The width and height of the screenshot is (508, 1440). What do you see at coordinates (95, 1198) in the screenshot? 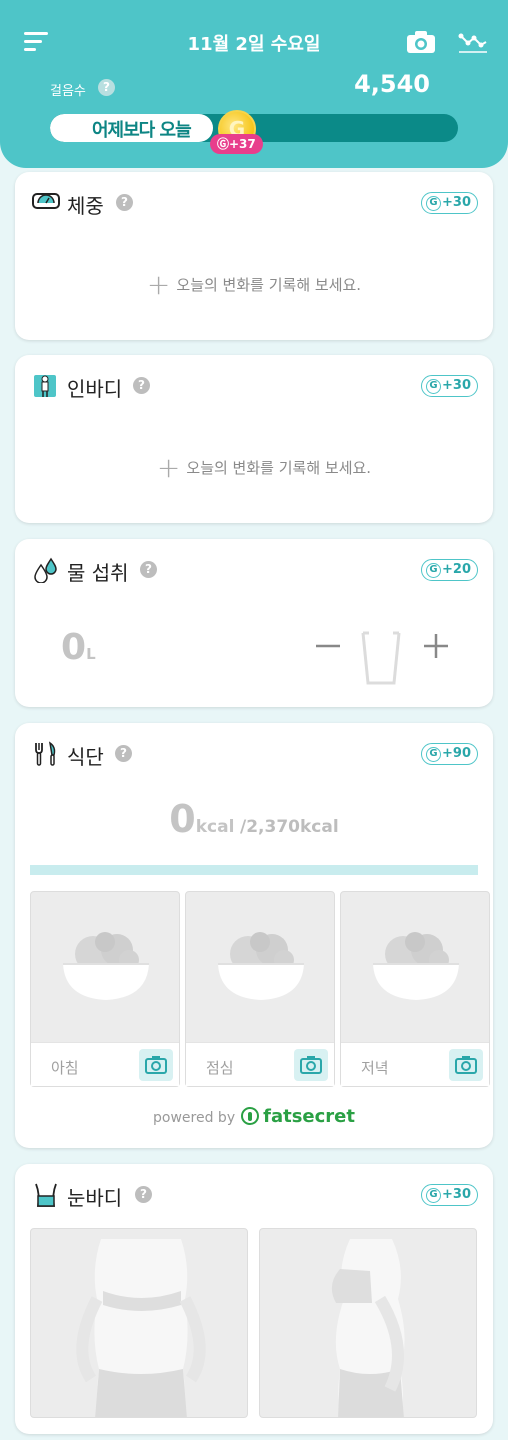
I see `eyebody-title: 눈바디` at bounding box center [95, 1198].